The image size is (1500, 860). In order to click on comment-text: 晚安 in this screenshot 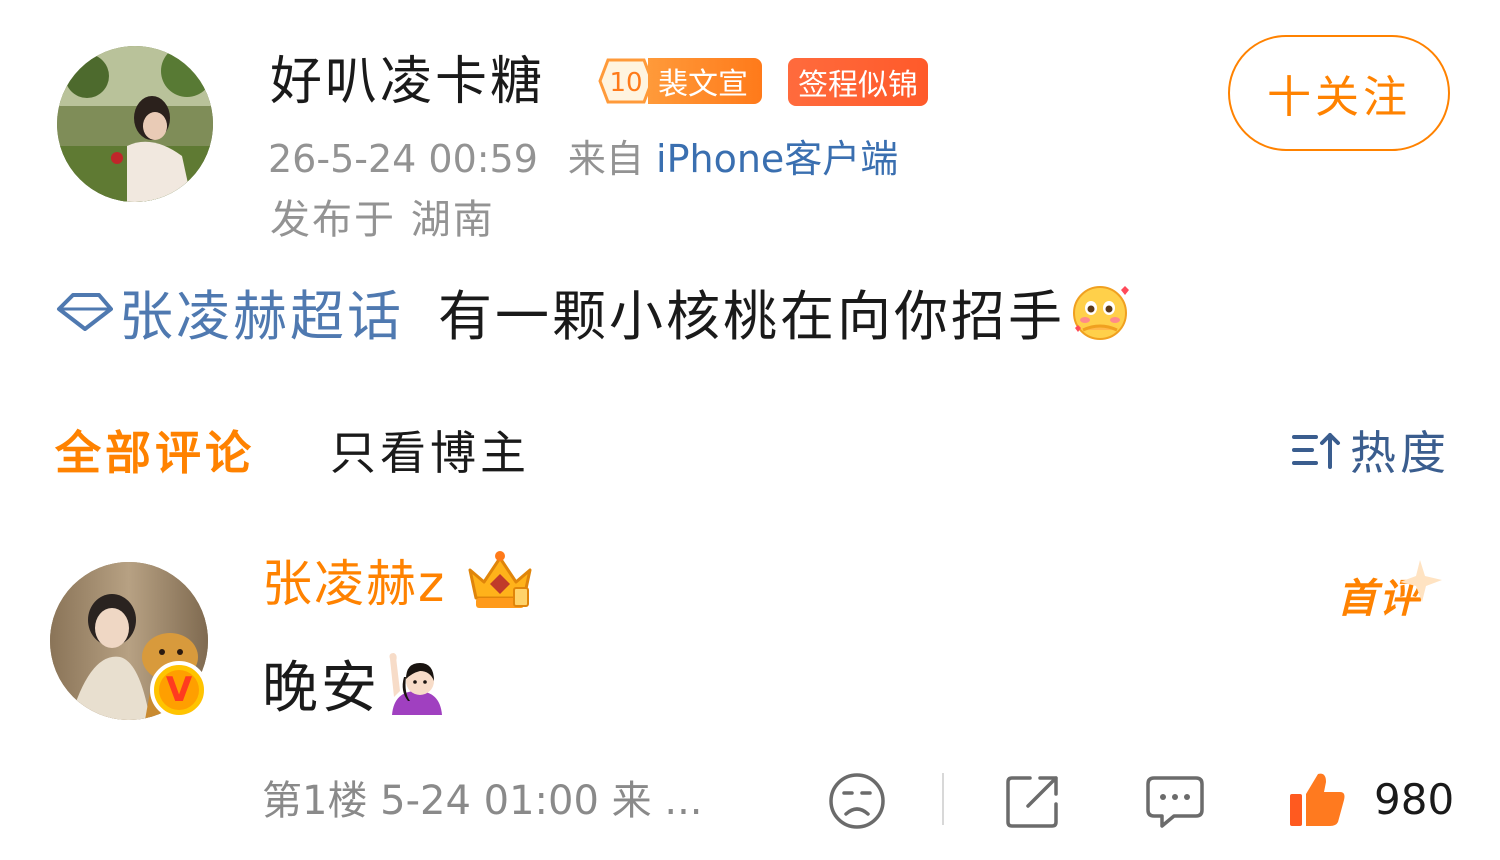, I will do `click(356, 683)`.